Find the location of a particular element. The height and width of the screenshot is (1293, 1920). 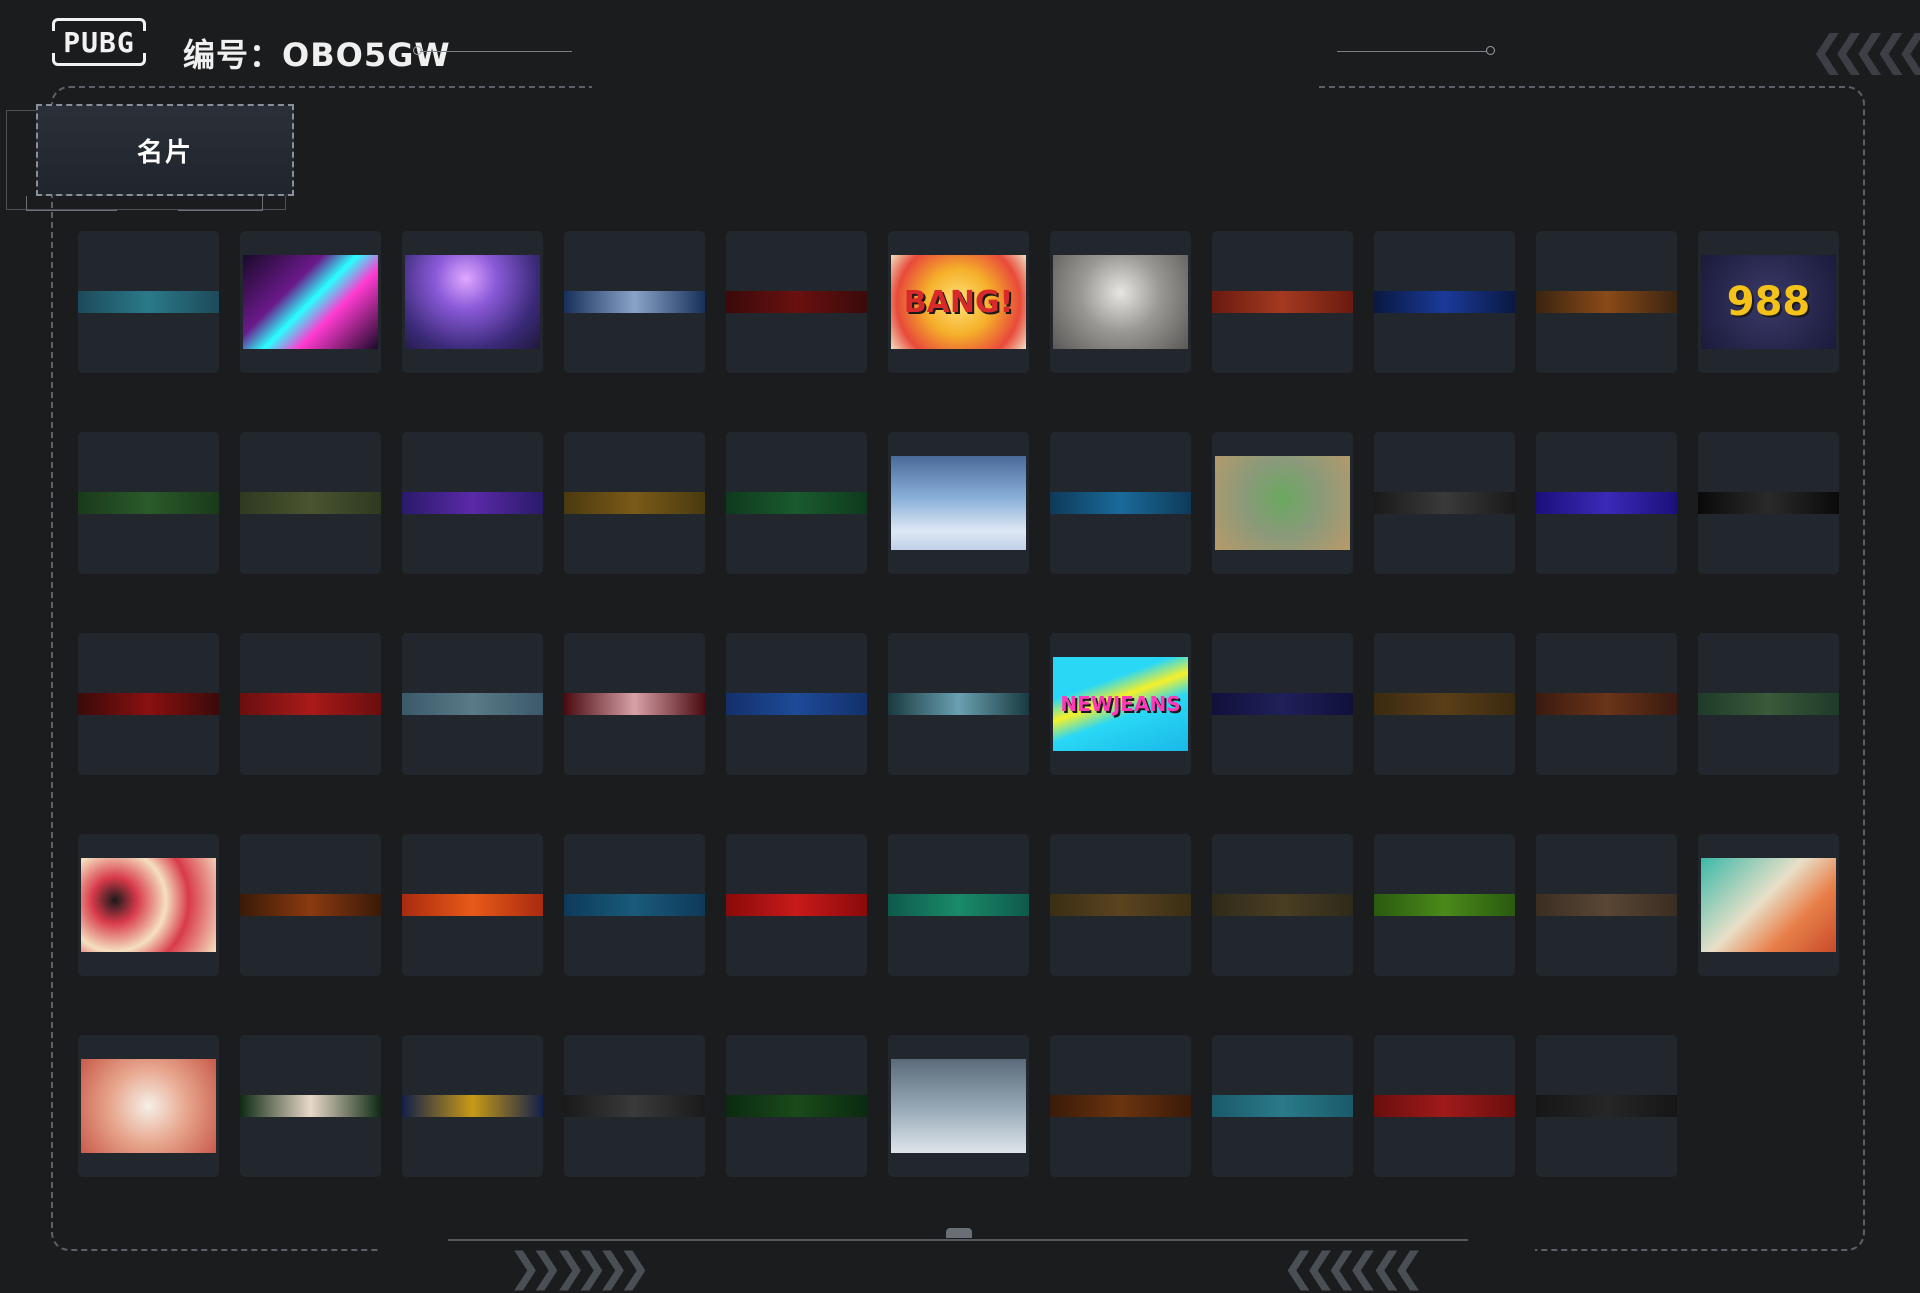

frame-gap-top is located at coordinates (955, 87).